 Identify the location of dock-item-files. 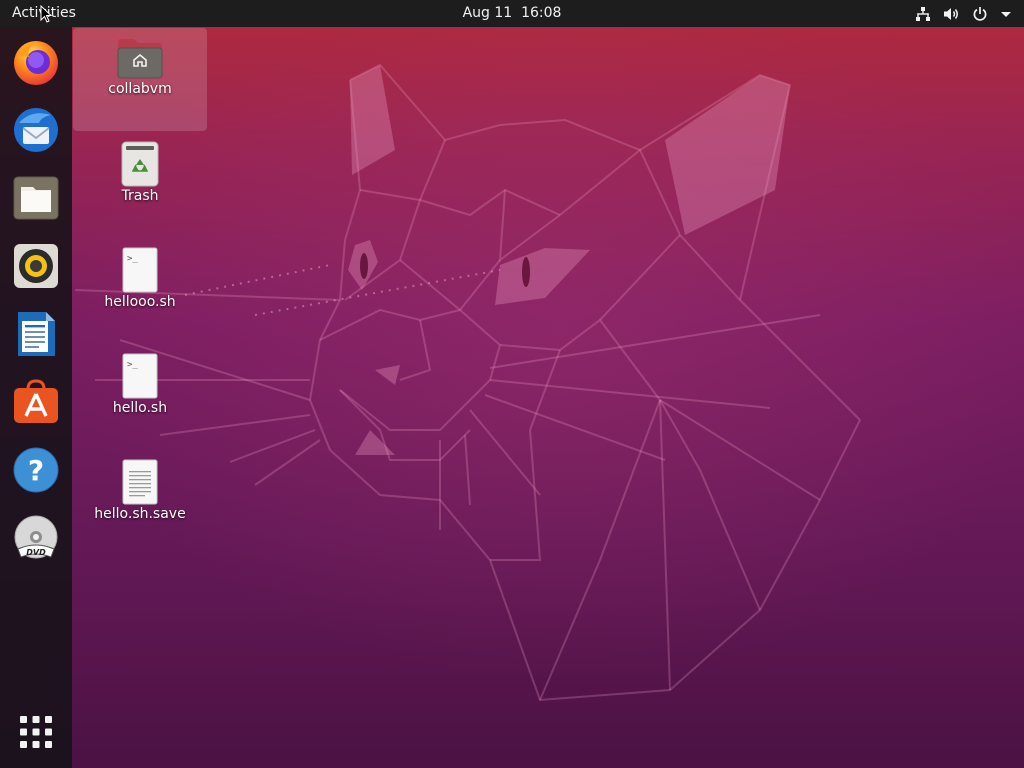
(36, 198).